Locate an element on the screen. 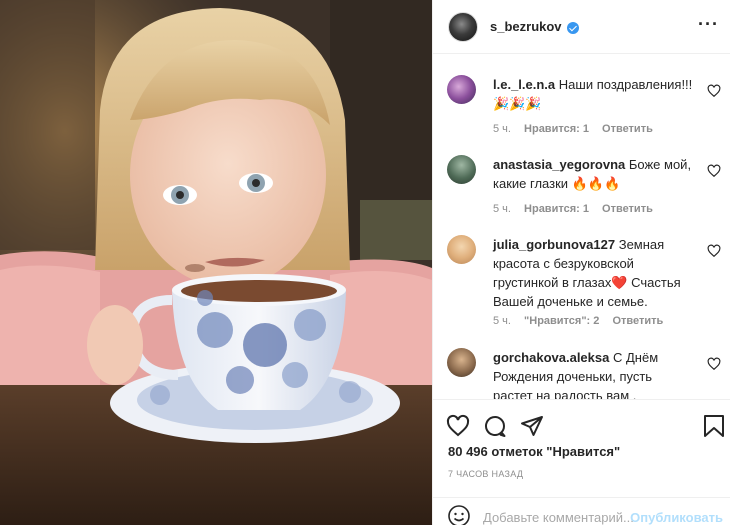 Image resolution: width=730 pixels, height=525 pixels. comment-bubble-icon is located at coordinates (495, 426).